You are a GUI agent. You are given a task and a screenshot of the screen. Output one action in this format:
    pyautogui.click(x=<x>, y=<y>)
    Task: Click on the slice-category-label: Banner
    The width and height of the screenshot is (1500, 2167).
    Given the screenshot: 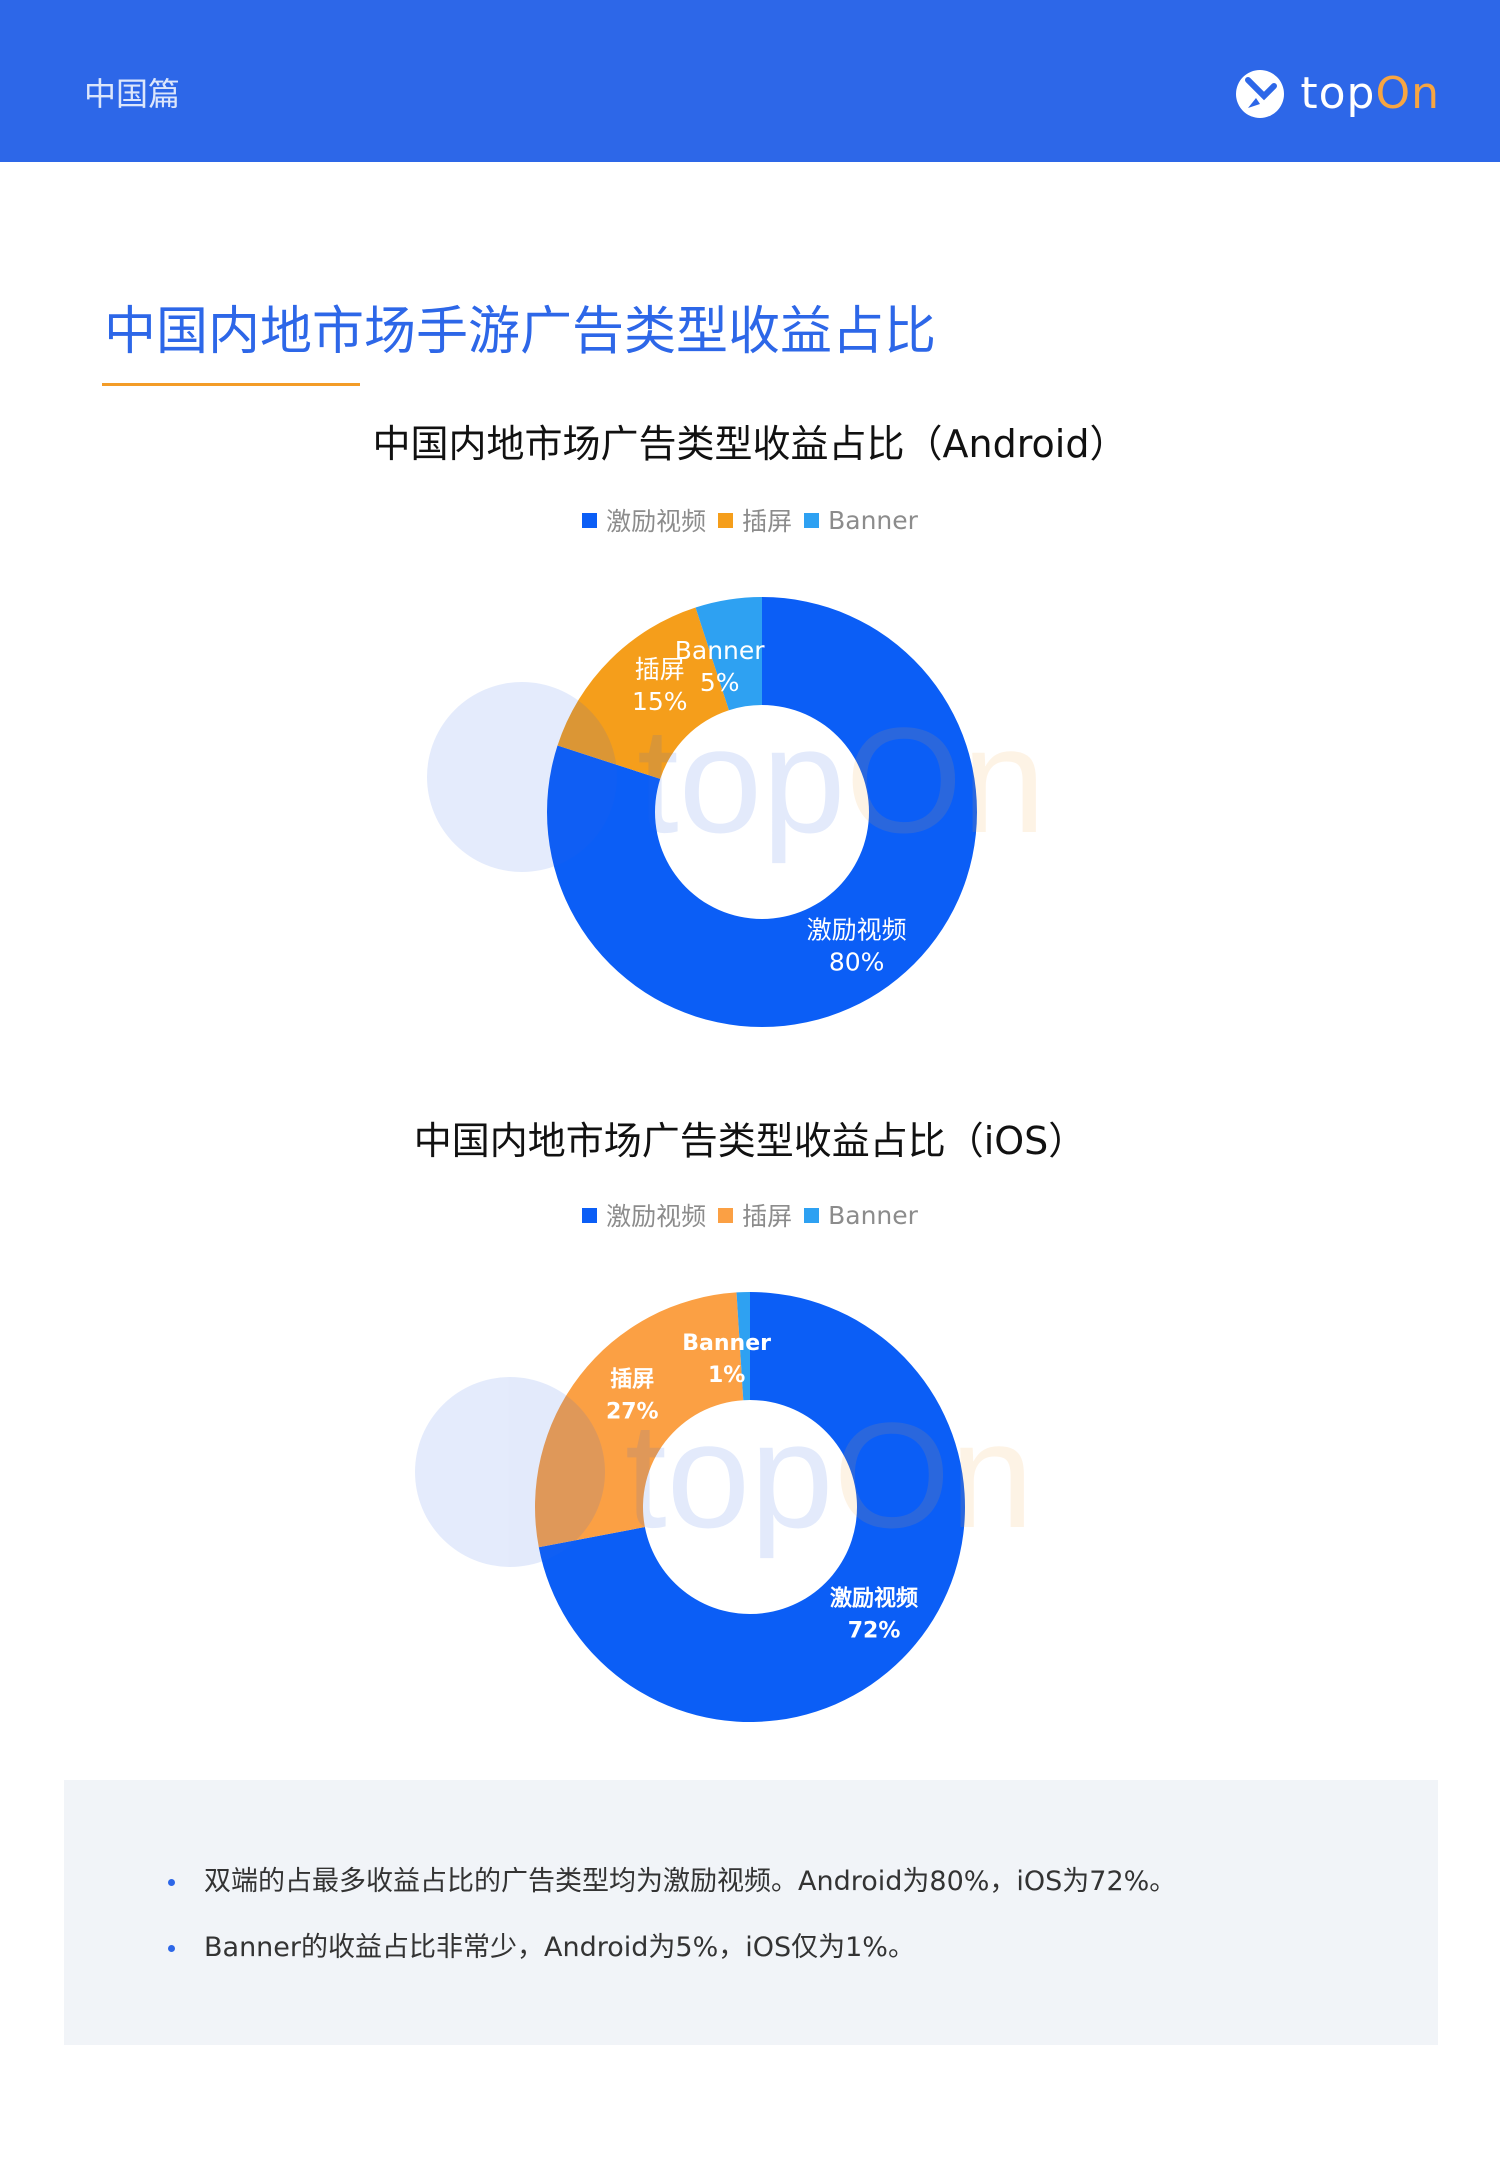 What is the action you would take?
    pyautogui.click(x=726, y=1343)
    